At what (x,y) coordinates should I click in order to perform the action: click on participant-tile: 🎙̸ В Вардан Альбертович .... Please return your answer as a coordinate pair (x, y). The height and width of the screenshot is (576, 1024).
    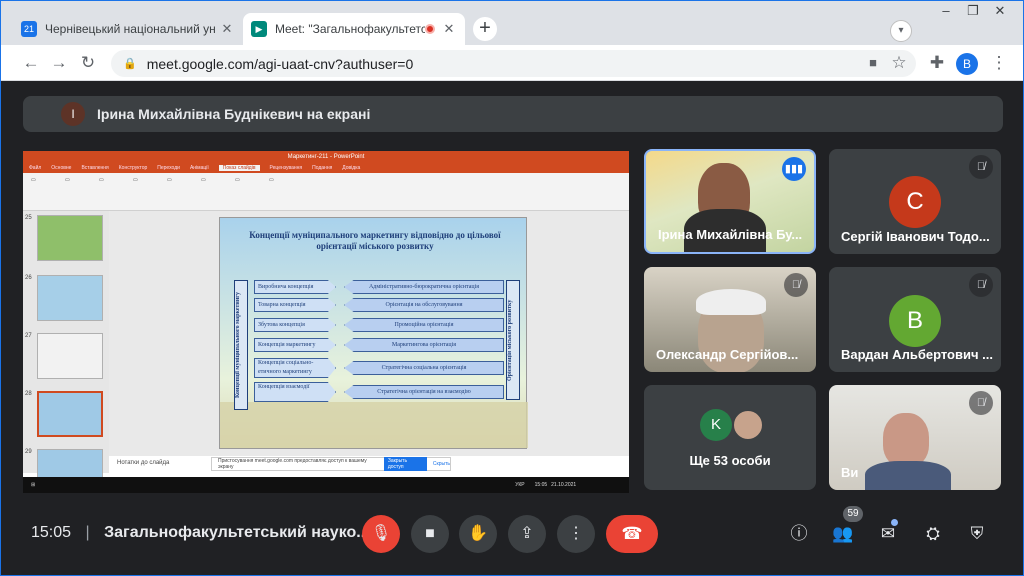
    Looking at the image, I should click on (915, 319).